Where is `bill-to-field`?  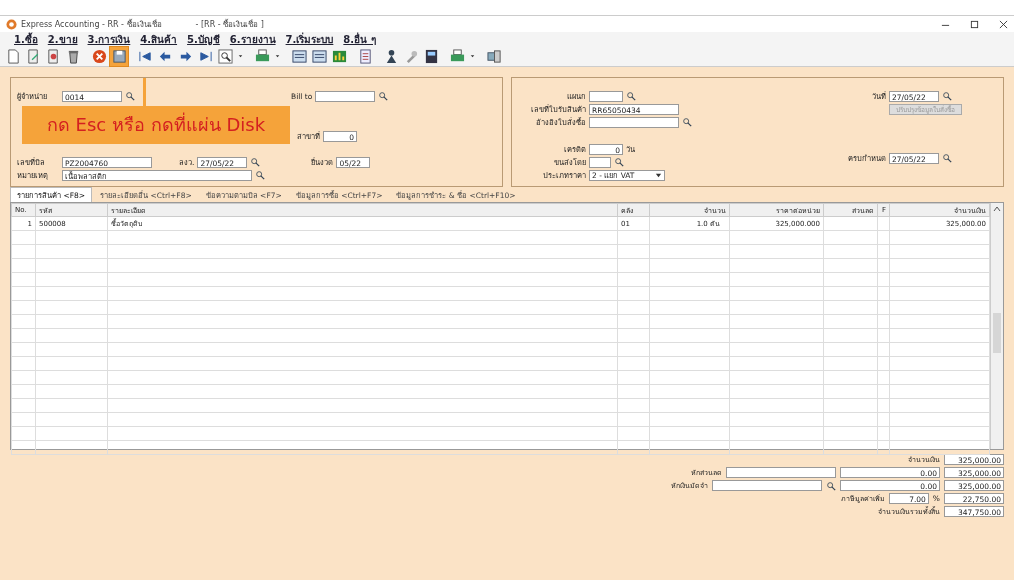 bill-to-field is located at coordinates (345, 96).